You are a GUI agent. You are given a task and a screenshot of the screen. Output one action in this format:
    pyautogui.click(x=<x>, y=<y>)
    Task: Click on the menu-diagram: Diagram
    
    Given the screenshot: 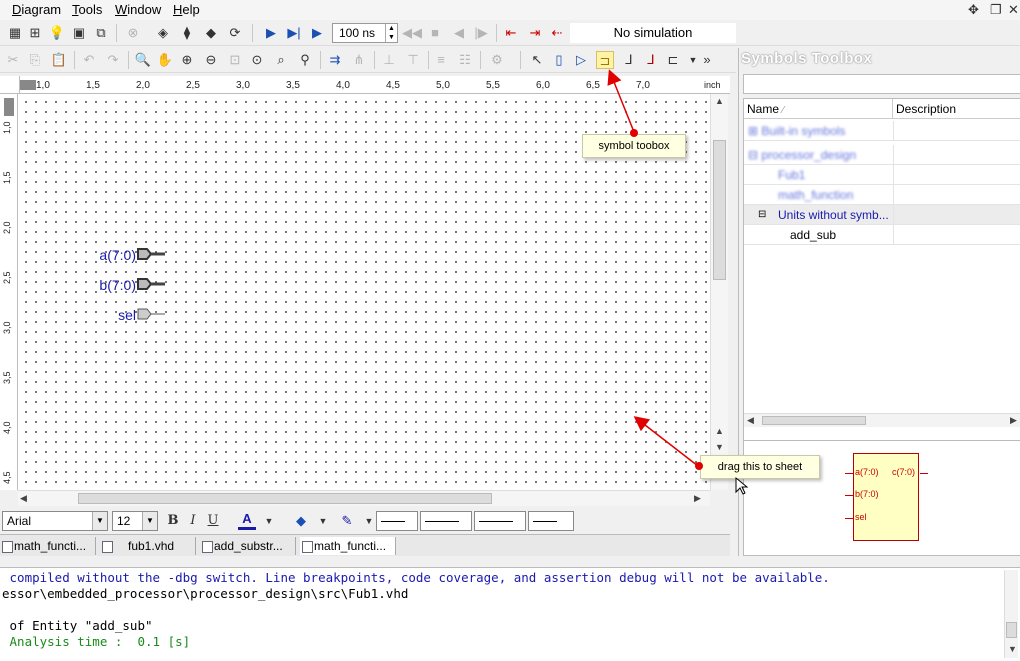 What is the action you would take?
    pyautogui.click(x=36, y=9)
    